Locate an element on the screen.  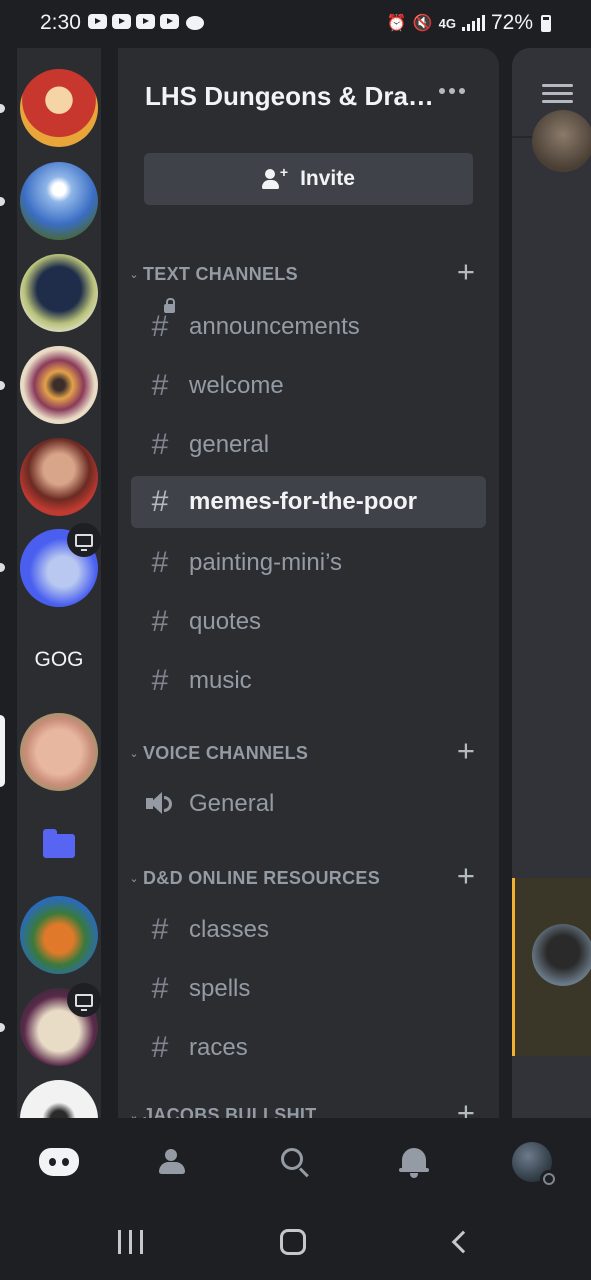
server-icon-face-closeup is located at coordinates (59, 752).